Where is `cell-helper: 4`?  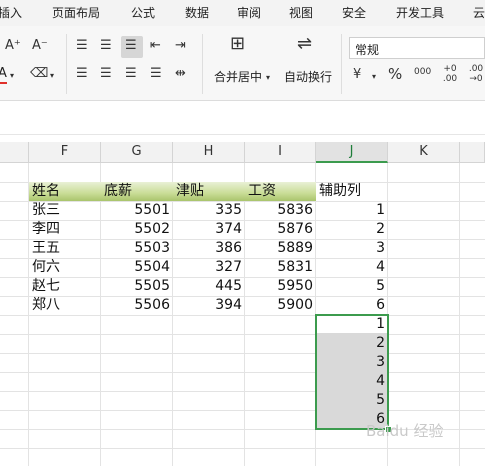 cell-helper: 4 is located at coordinates (352, 267).